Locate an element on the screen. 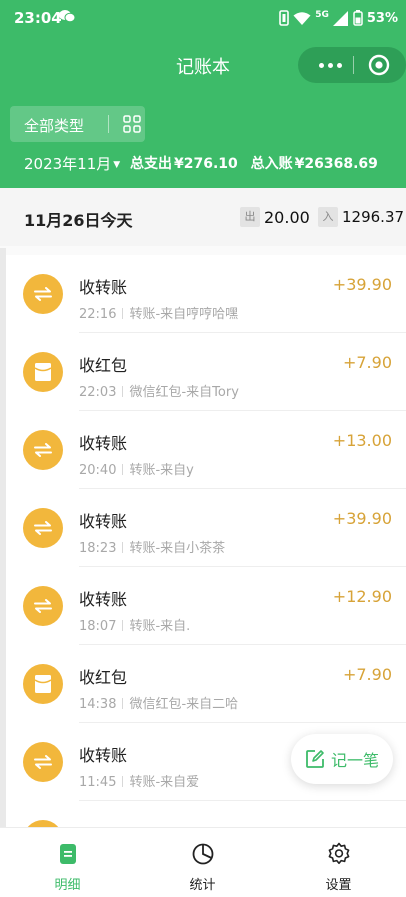 The image size is (406, 897). transaction-time: 22:03 is located at coordinates (98, 392).